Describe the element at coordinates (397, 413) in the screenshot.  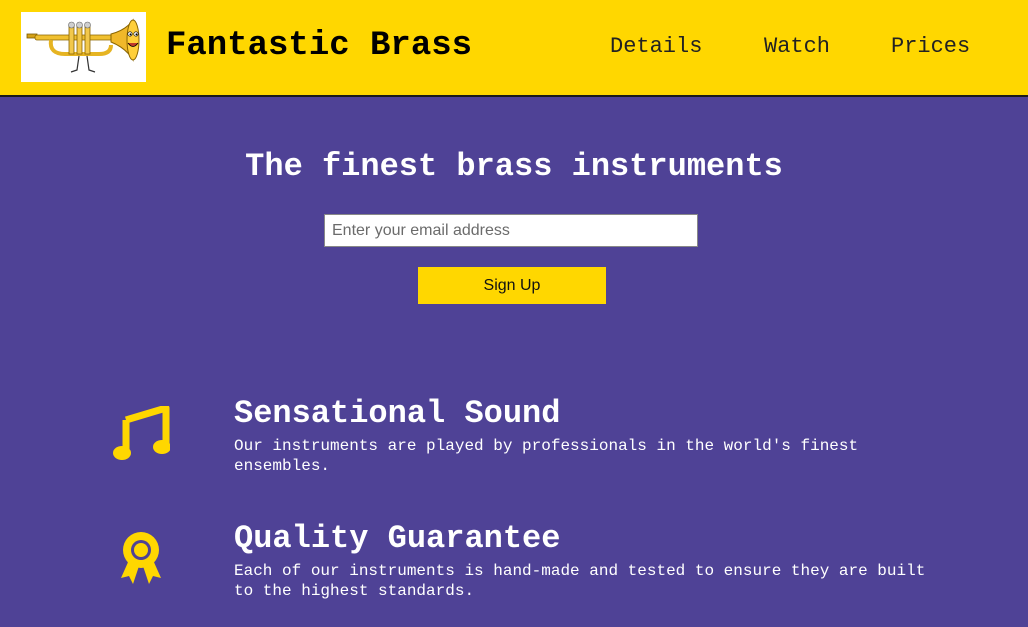
I see `feature-title-sound: Sensational Sound` at that location.